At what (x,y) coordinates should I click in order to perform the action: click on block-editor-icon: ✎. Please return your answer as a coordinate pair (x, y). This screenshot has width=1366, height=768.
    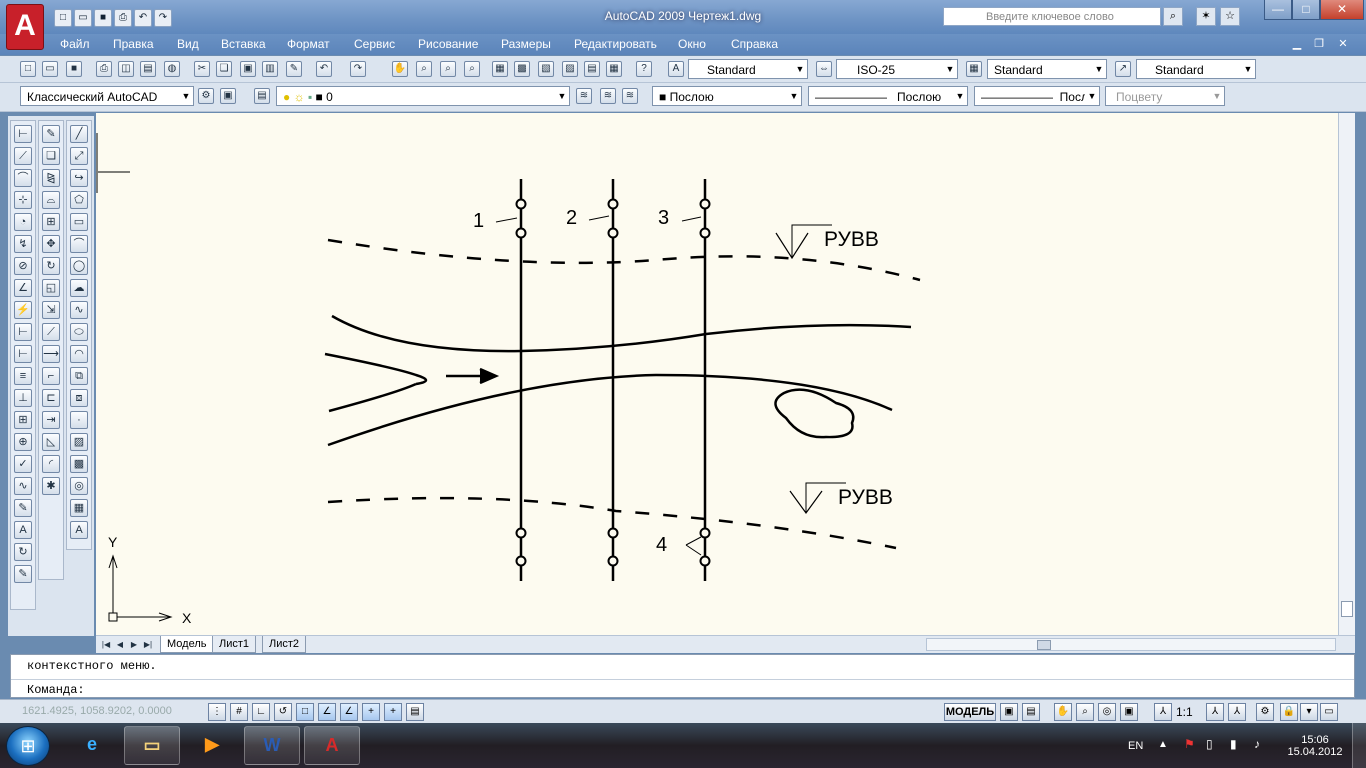
    Looking at the image, I should click on (294, 69).